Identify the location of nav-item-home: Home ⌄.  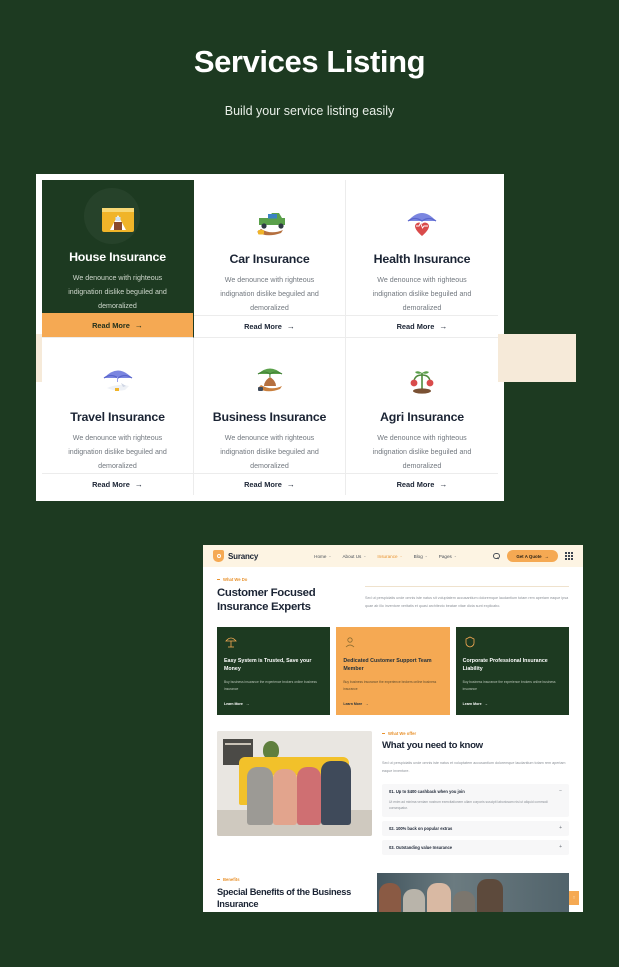
(322, 556).